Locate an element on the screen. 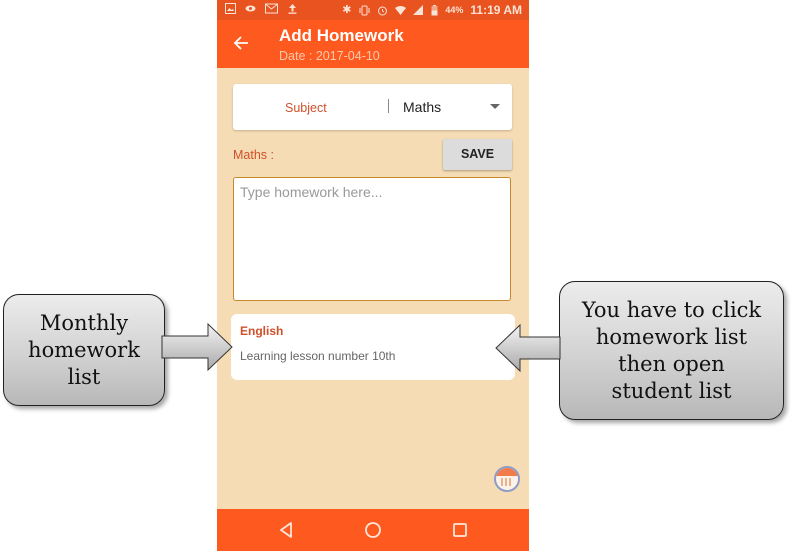  app-bar: Add Homework Date : 2017-04-10 is located at coordinates (373, 44).